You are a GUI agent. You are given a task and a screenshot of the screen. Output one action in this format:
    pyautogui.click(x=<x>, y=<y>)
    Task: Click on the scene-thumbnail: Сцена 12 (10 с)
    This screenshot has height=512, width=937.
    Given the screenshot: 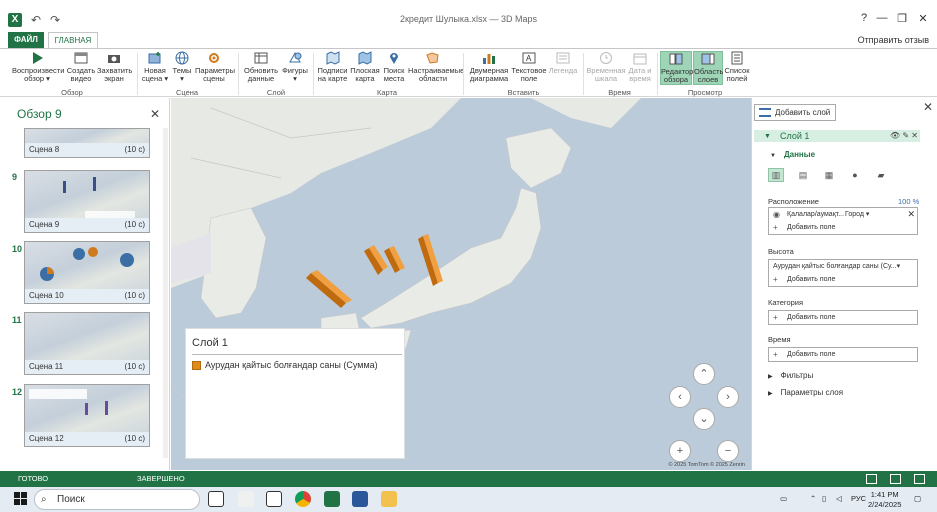 What is the action you would take?
    pyautogui.click(x=87, y=415)
    